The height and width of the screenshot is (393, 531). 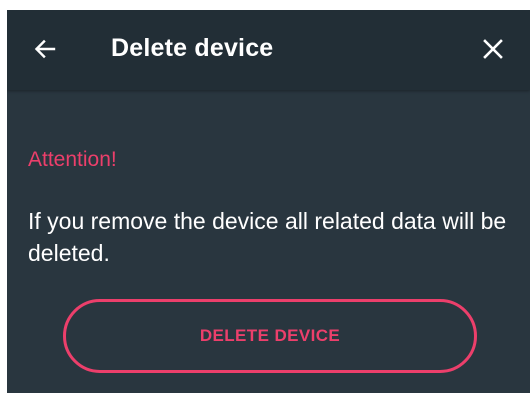 I want to click on delete-device-button: DELETE DEVICE, so click(x=270, y=336).